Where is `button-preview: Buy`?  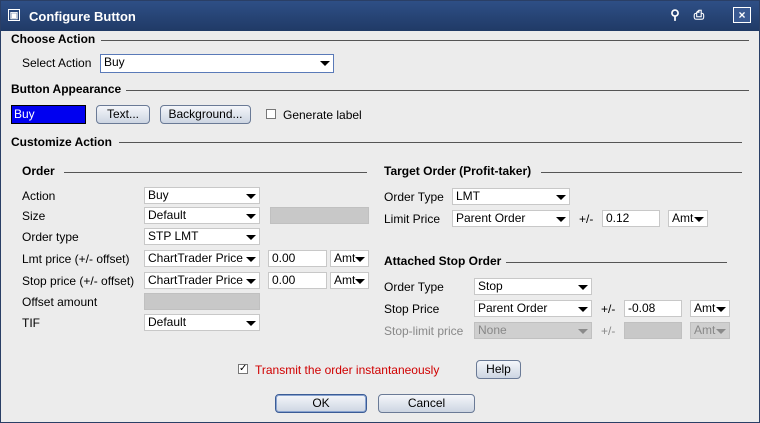 button-preview: Buy is located at coordinates (48, 114).